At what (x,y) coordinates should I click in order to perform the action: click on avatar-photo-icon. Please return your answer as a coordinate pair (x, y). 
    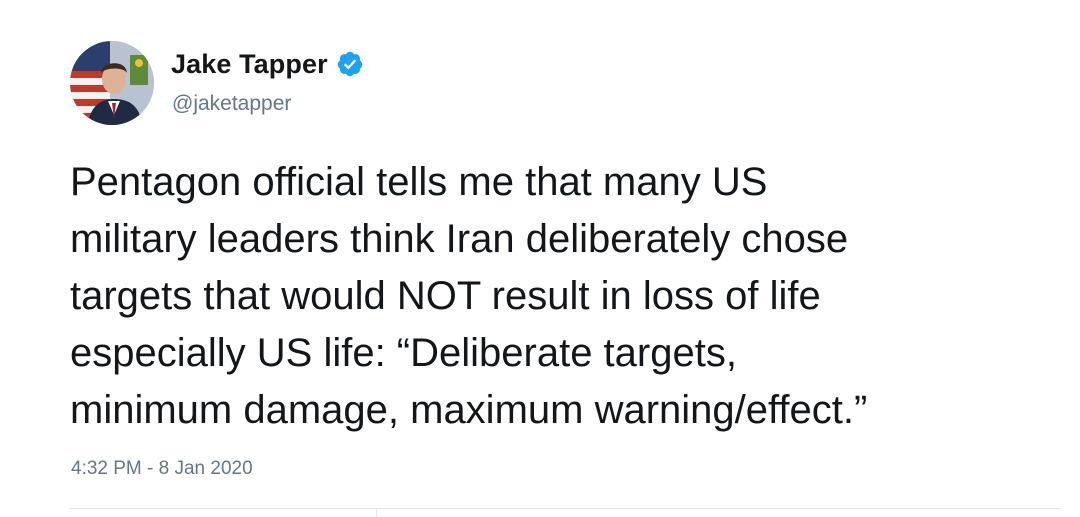
    Looking at the image, I should click on (112, 83).